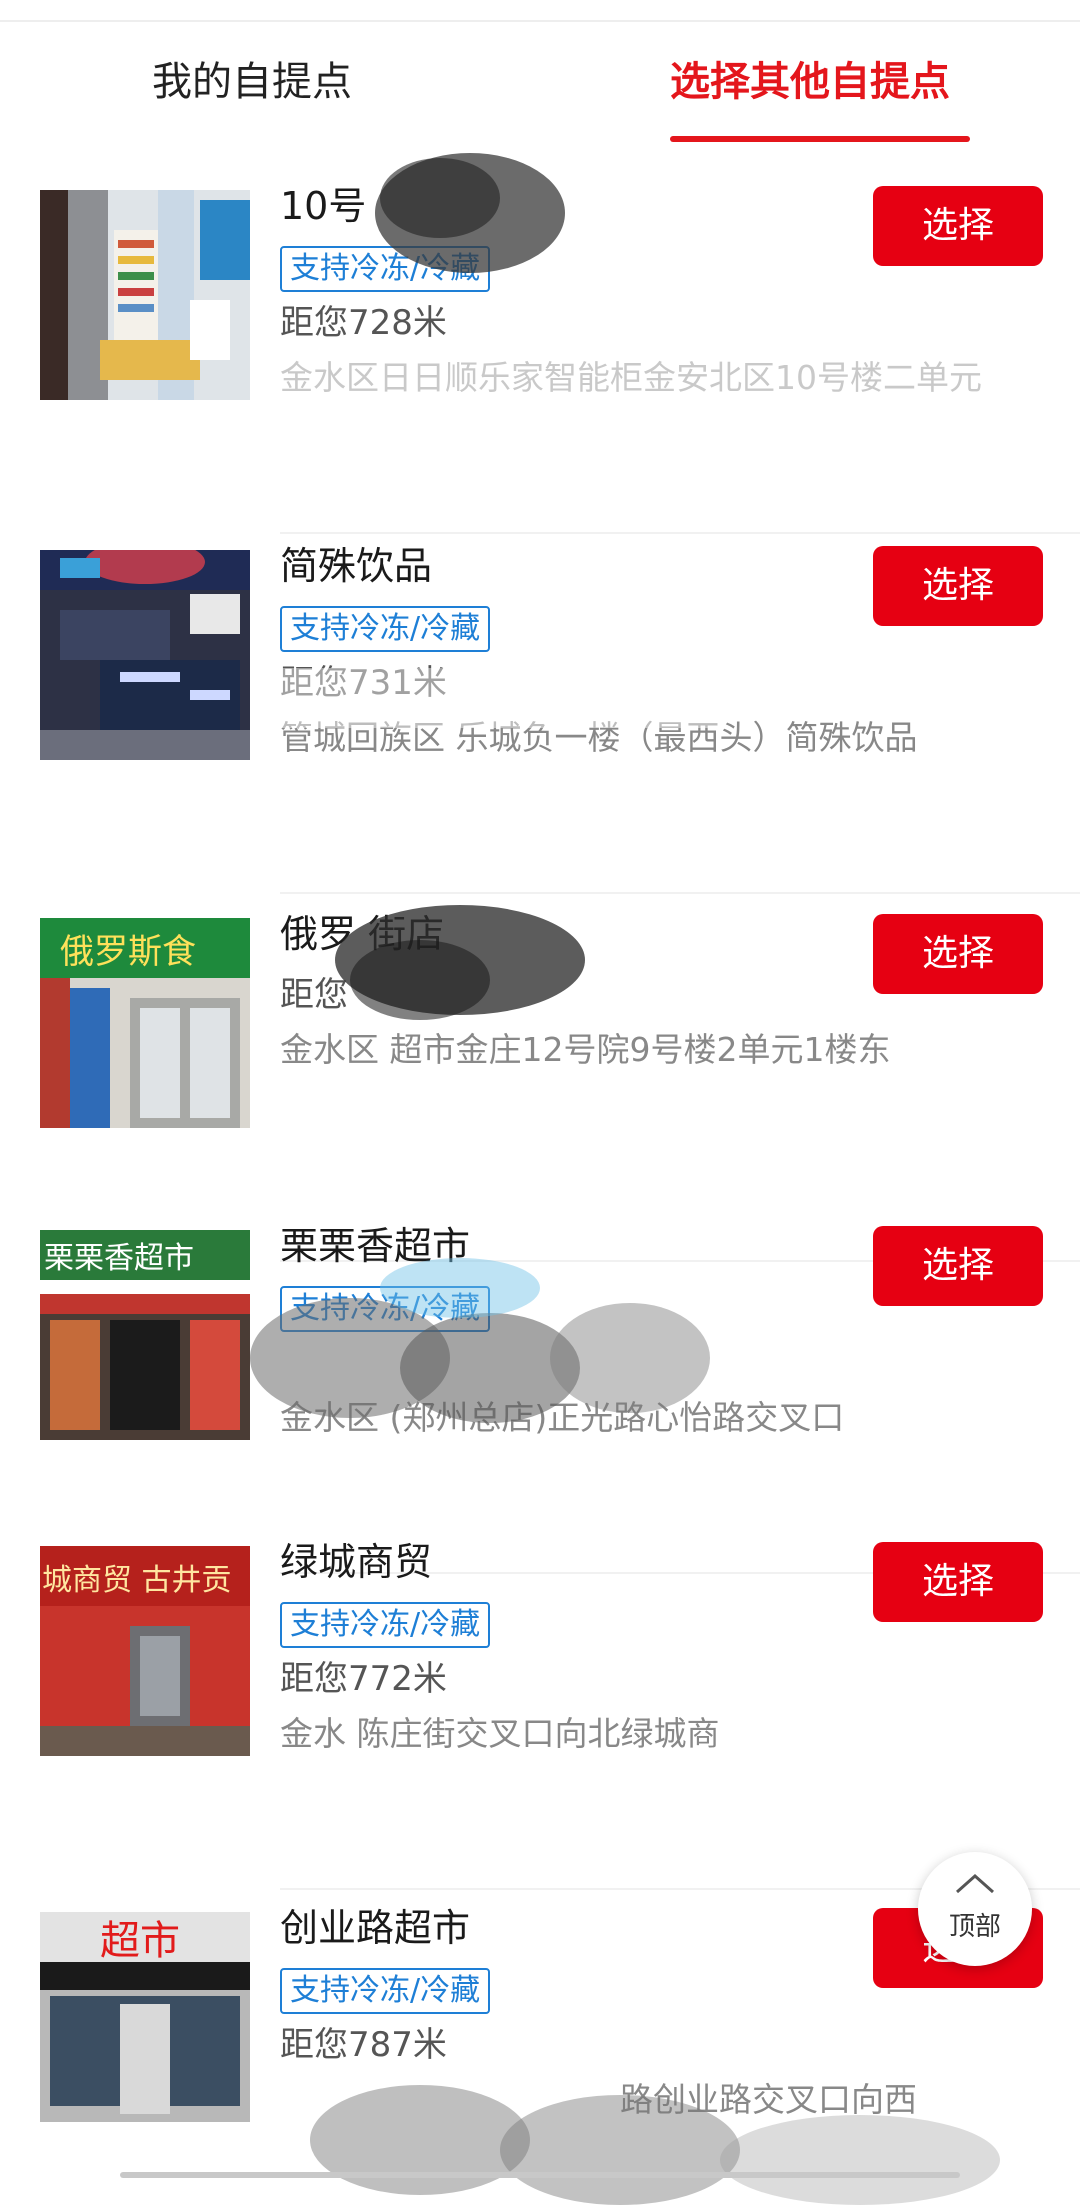 The image size is (1080, 2210). Describe the element at coordinates (680, 893) in the screenshot. I see `item-divider` at that location.